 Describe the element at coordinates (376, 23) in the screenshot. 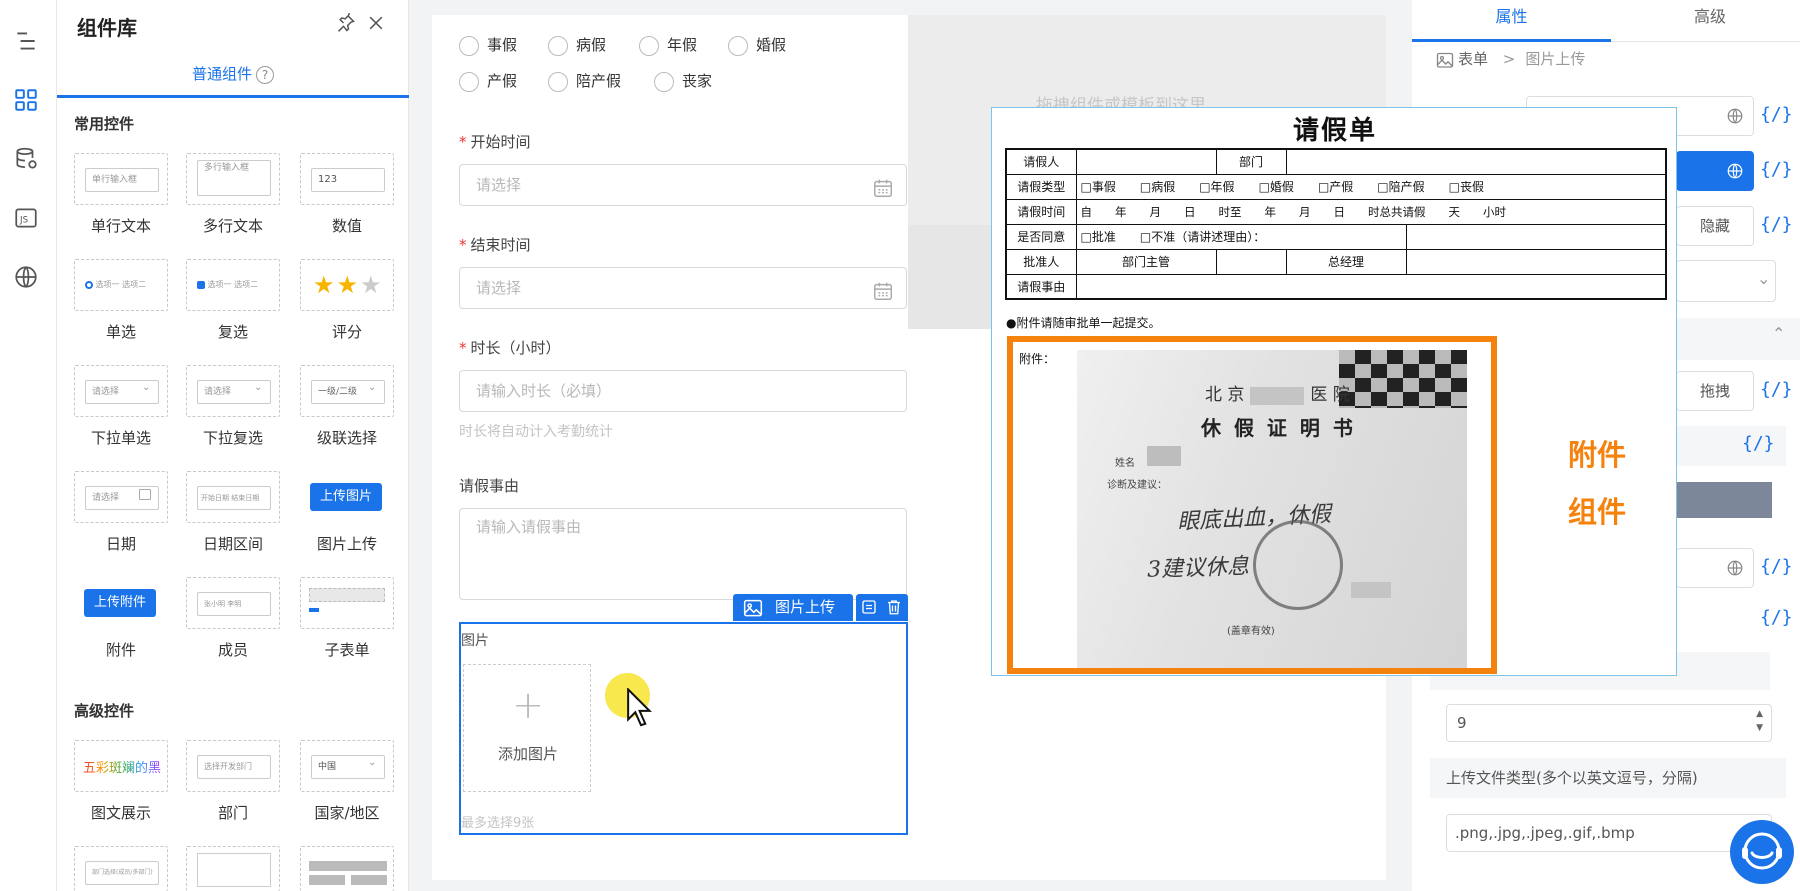

I see `close-icon` at that location.